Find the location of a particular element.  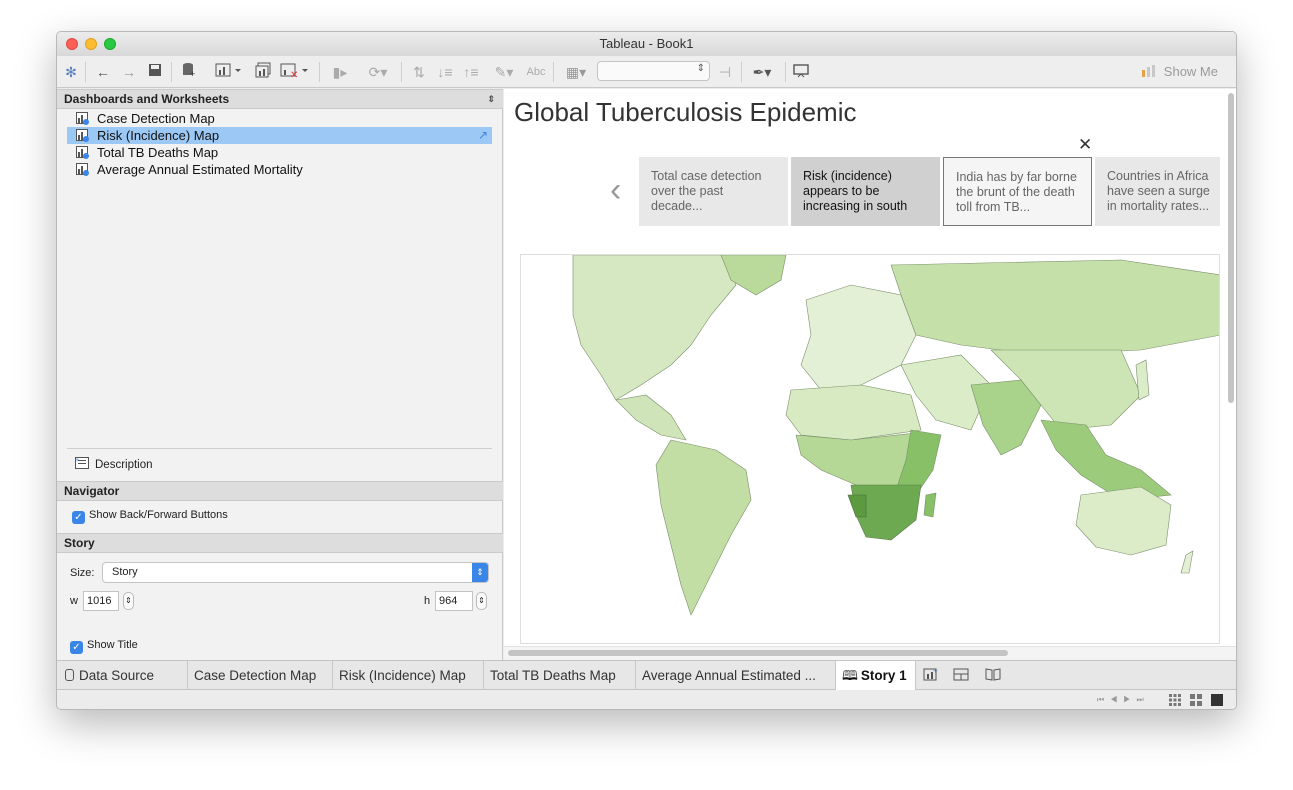

new-story-tab-icon is located at coordinates (993, 676).